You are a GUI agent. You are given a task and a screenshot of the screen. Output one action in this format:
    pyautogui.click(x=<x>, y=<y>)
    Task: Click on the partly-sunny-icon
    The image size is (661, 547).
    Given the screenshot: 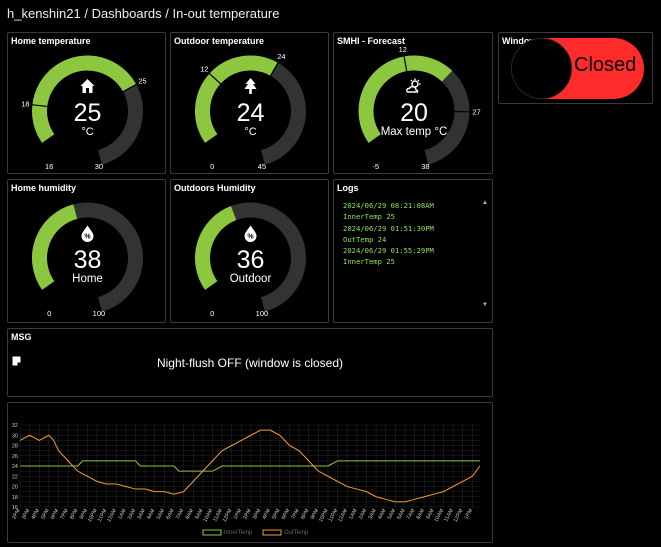 What is the action you would take?
    pyautogui.click(x=413, y=85)
    